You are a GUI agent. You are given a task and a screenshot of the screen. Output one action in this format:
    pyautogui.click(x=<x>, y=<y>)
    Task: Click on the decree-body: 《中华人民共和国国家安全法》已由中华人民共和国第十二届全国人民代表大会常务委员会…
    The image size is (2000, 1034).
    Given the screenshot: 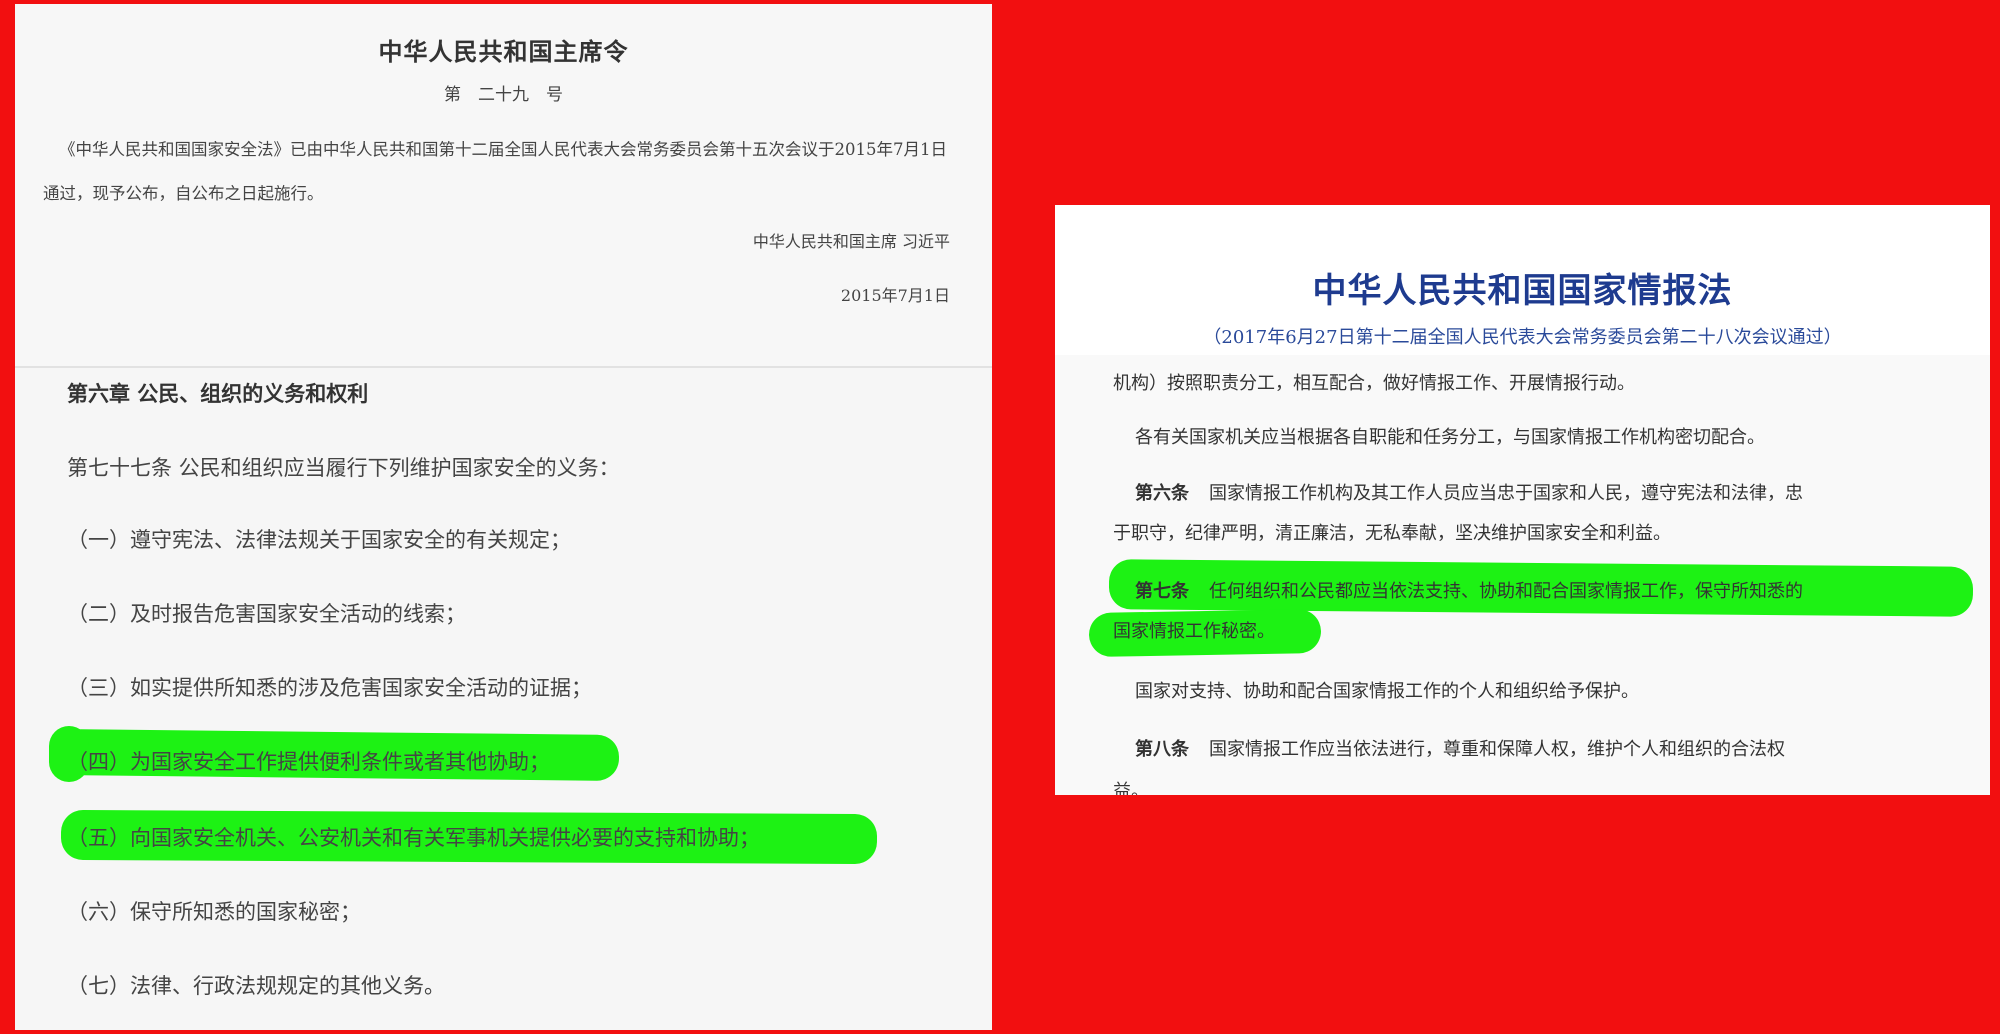 What is the action you would take?
    pyautogui.click(x=495, y=171)
    